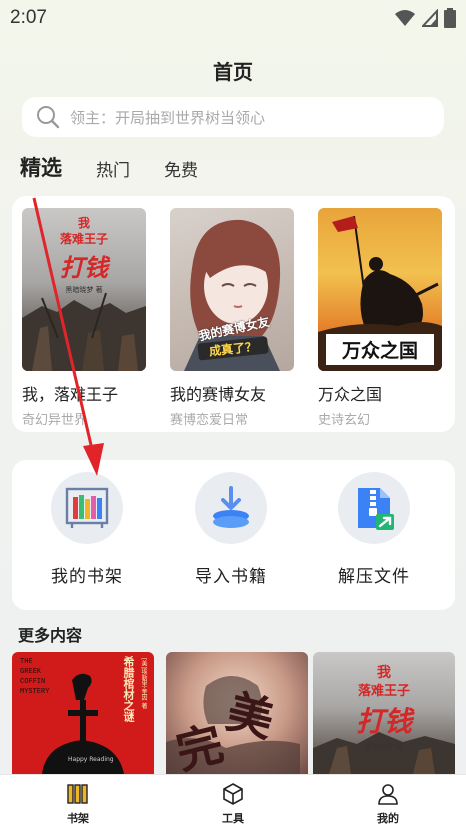 This screenshot has width=466, height=830. I want to click on book-item: 我 落难王子 打钱 黑暗晓梦 著 我，落难王子 奇幻异世界, so click(84, 318).